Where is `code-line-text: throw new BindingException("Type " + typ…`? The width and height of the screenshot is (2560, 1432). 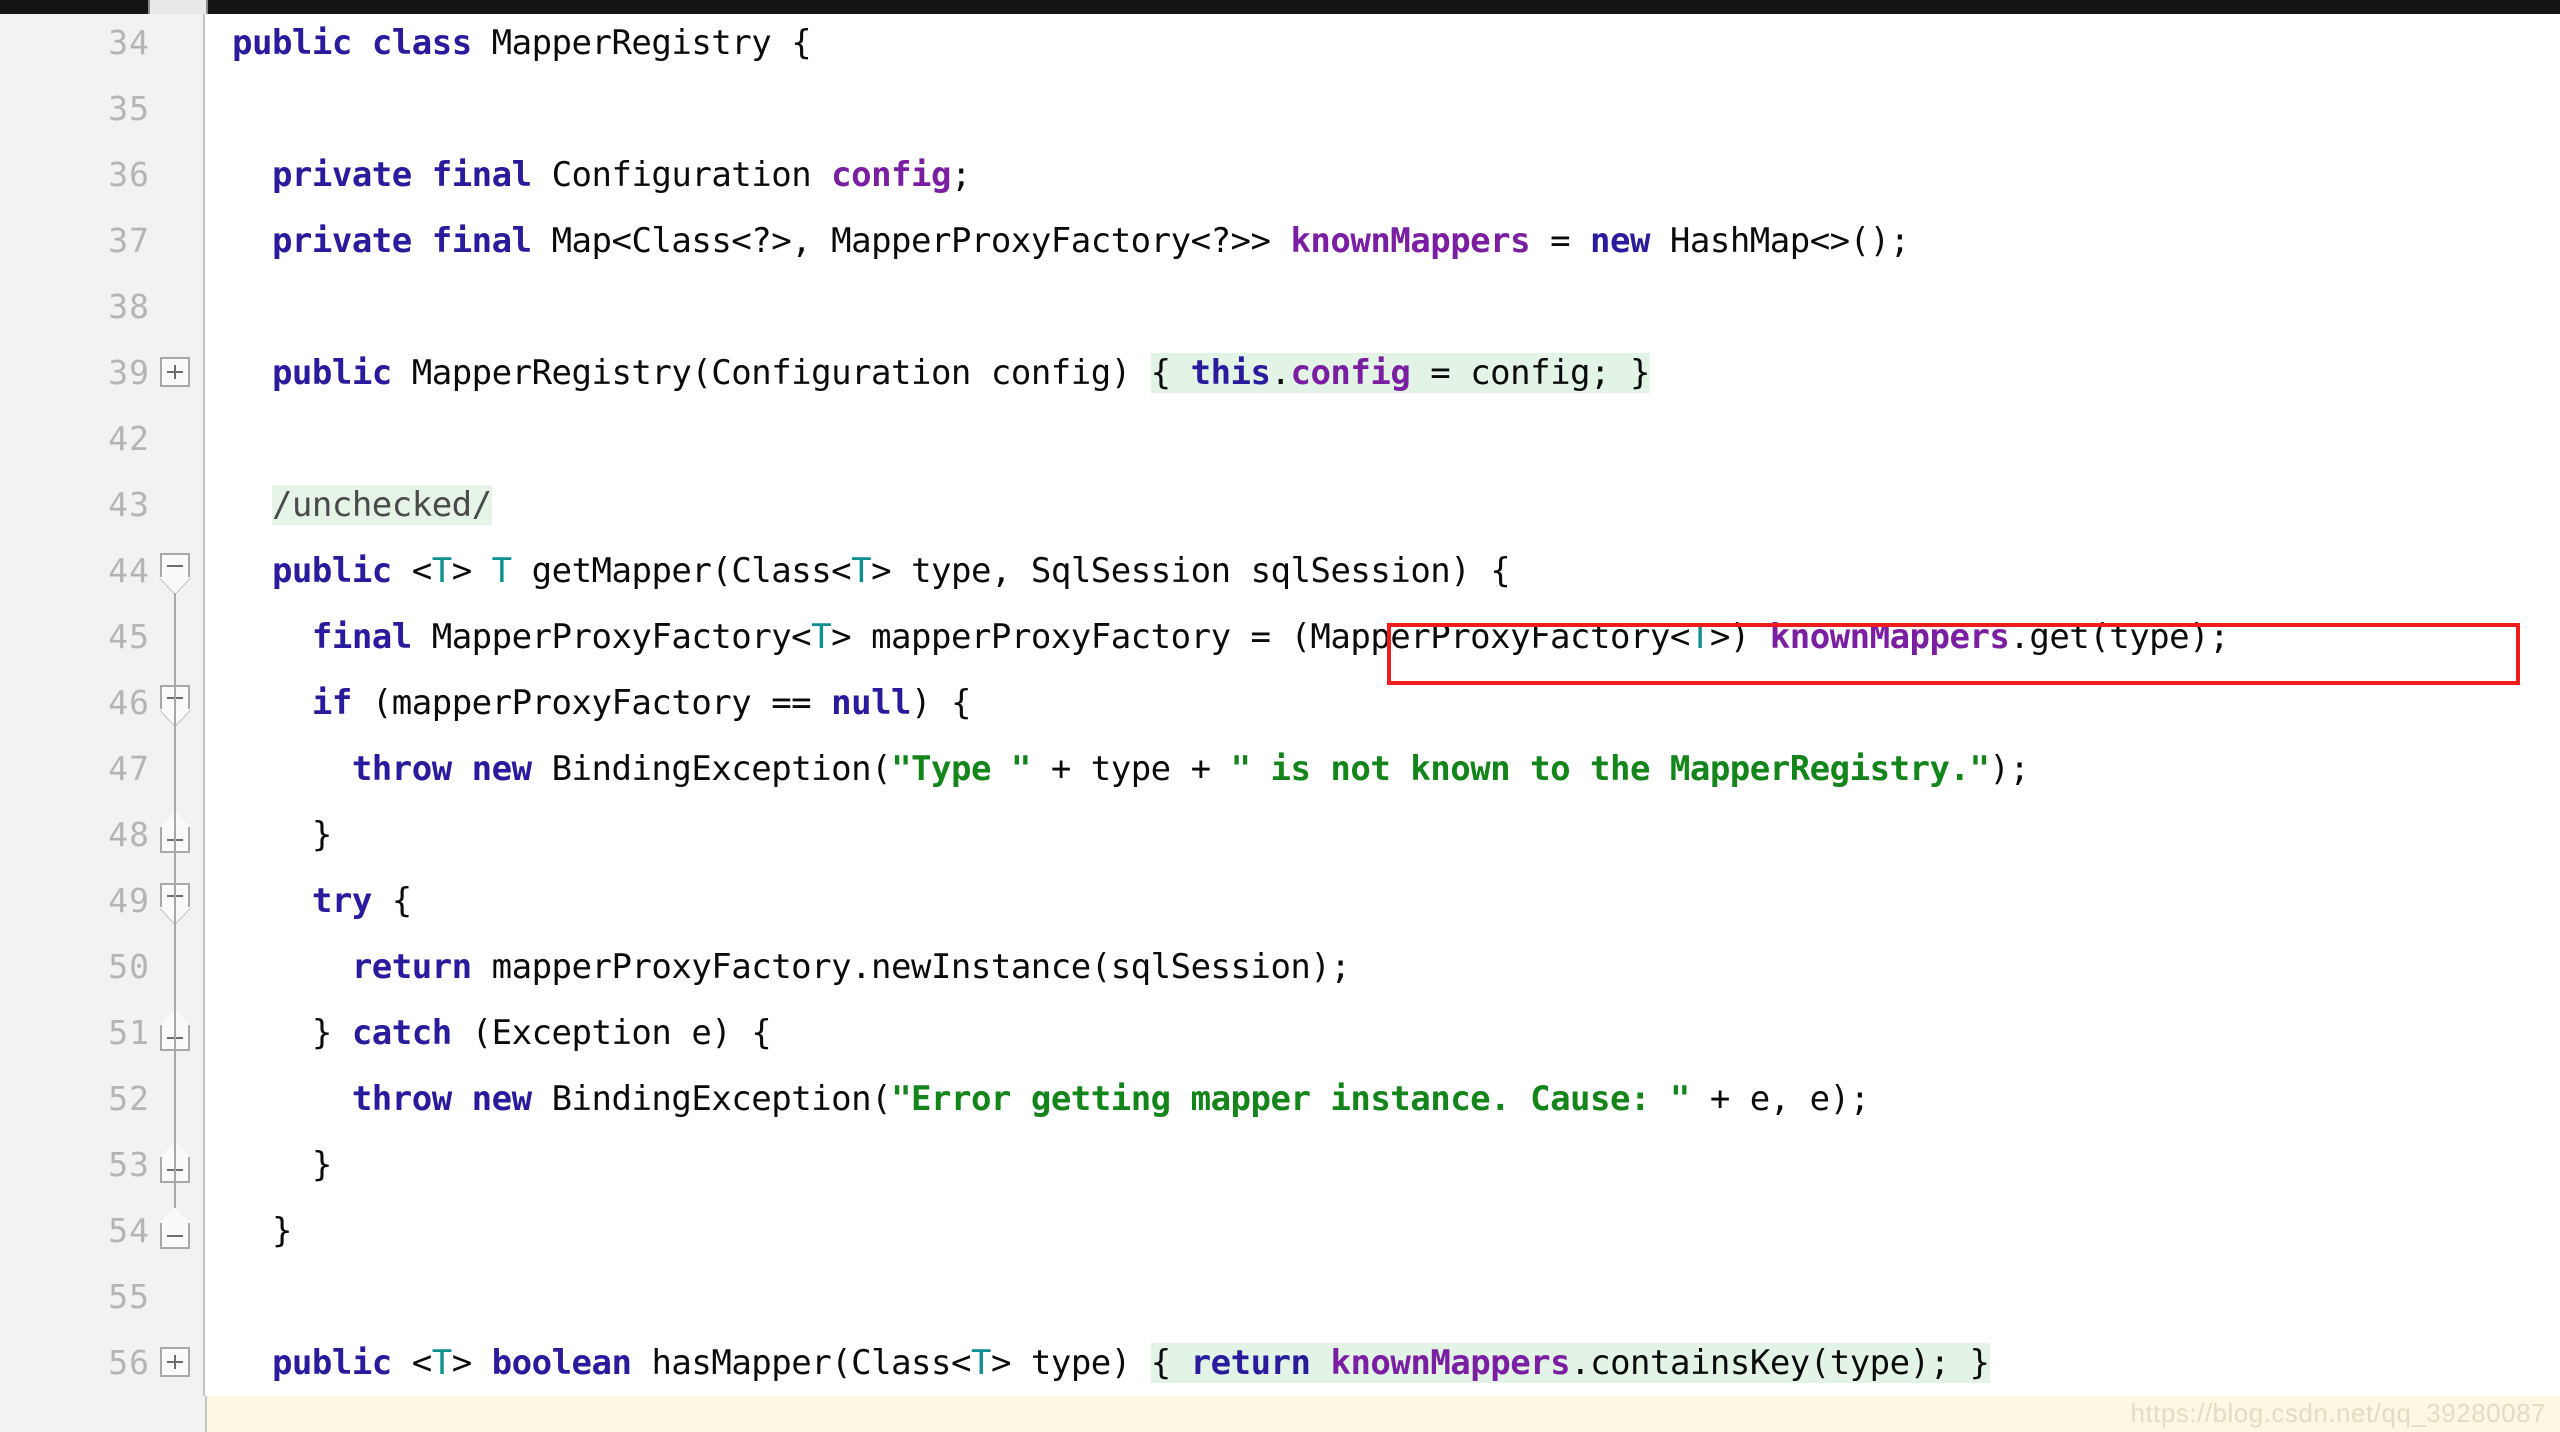 code-line-text: throw new BindingException("Type " + typ… is located at coordinates (1131, 769).